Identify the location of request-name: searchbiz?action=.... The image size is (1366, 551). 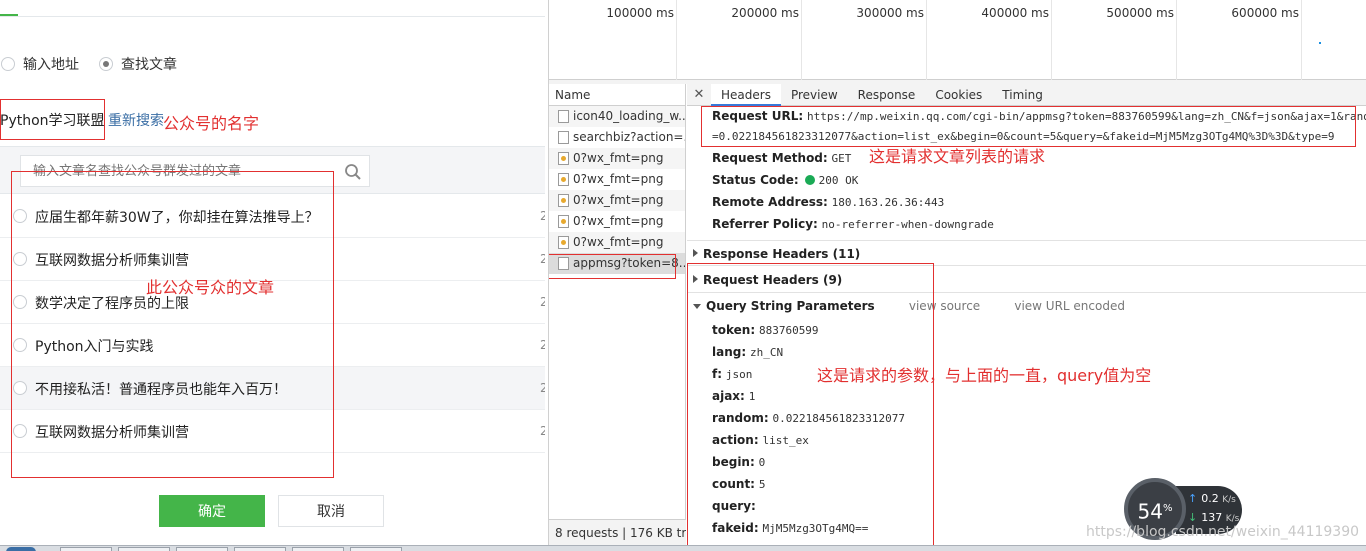
(629, 137).